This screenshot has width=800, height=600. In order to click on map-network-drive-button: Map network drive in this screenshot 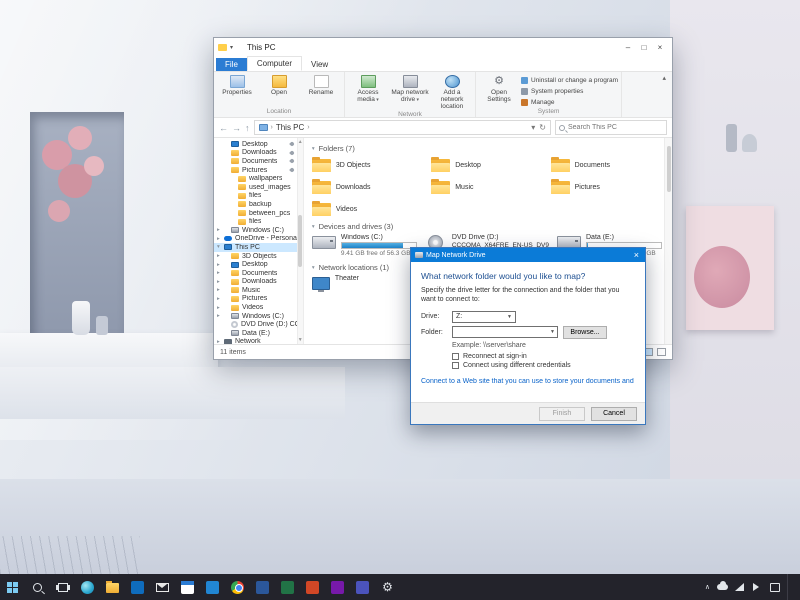, I will do `click(410, 88)`.